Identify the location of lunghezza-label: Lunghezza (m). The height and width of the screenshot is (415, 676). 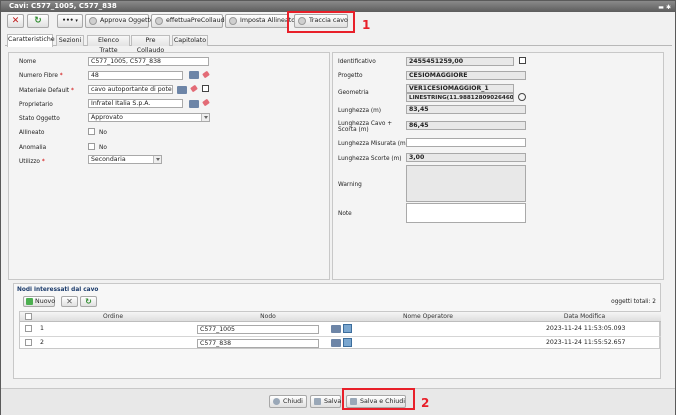
(360, 111).